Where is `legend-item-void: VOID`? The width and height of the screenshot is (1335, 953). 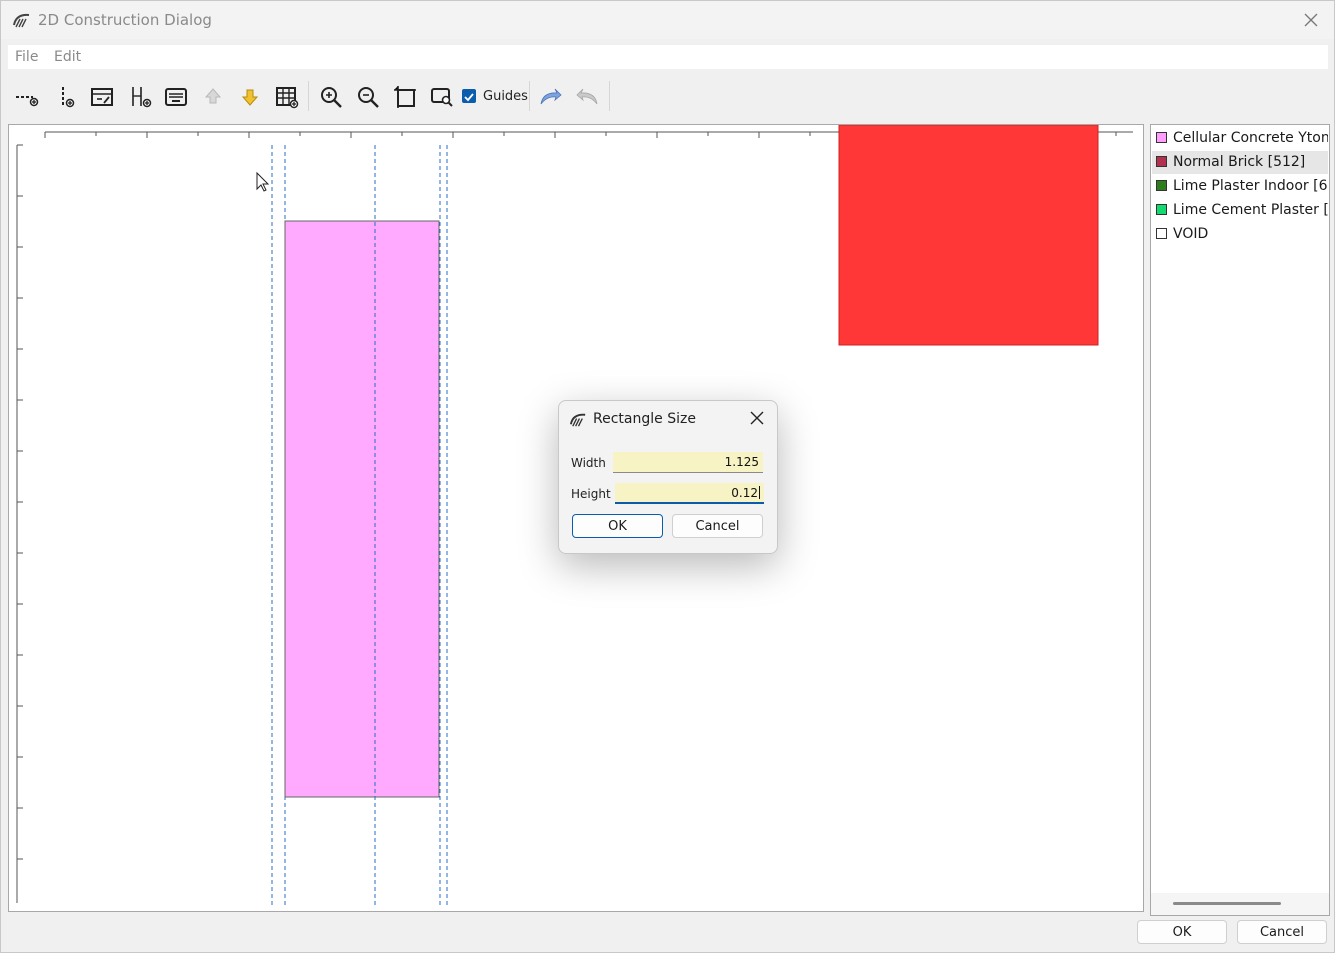
legend-item-void: VOID is located at coordinates (1240, 234).